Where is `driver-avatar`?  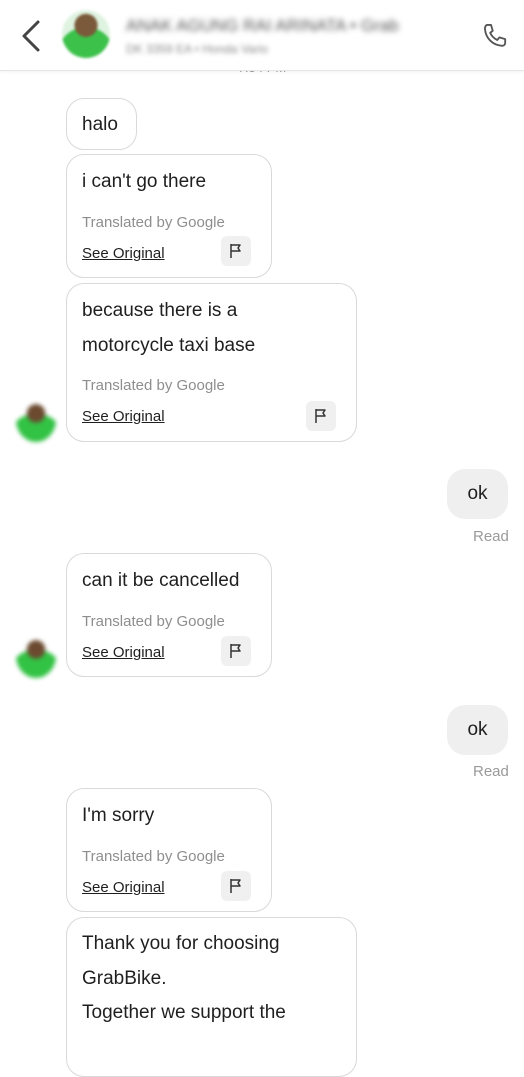 driver-avatar is located at coordinates (86, 34).